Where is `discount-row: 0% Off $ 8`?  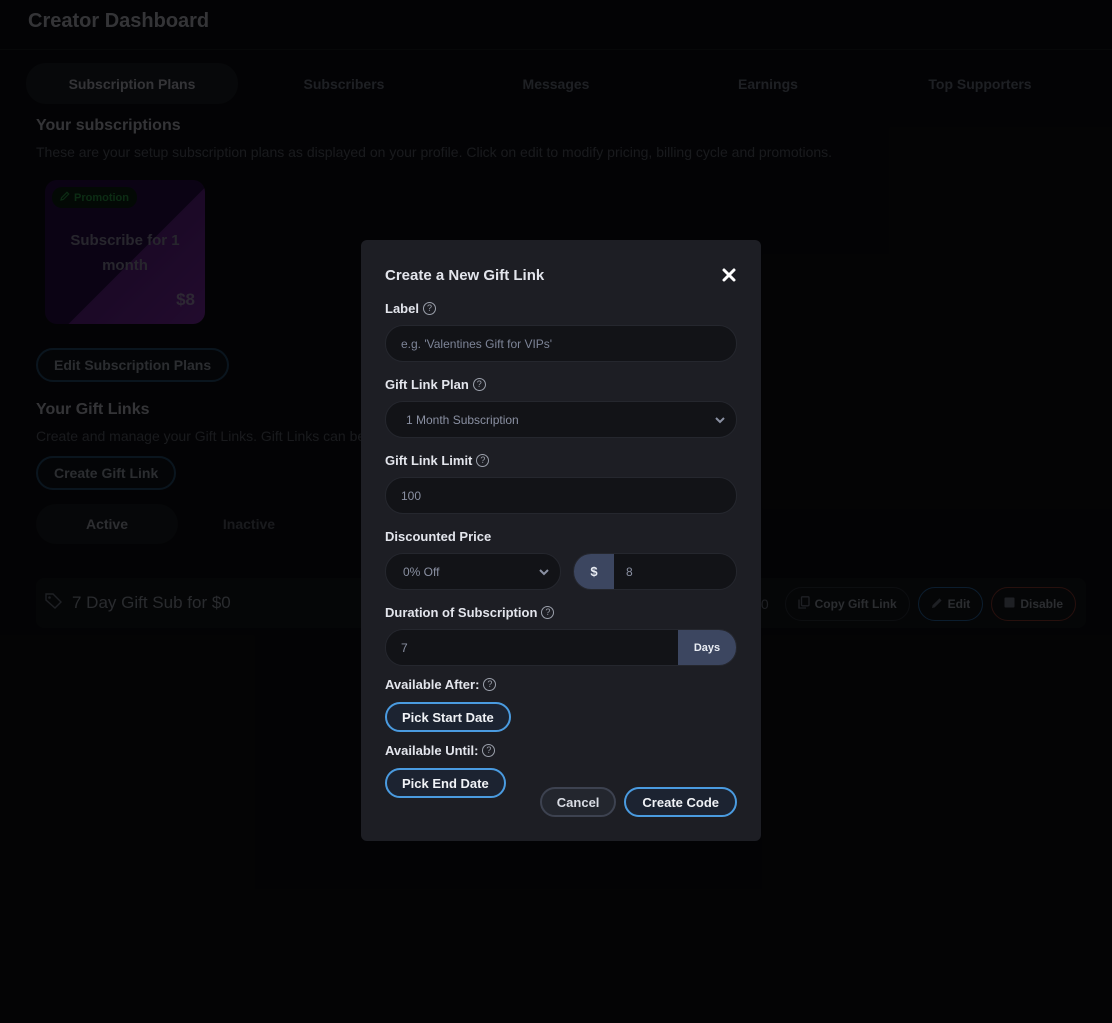
discount-row: 0% Off $ 8 is located at coordinates (561, 571).